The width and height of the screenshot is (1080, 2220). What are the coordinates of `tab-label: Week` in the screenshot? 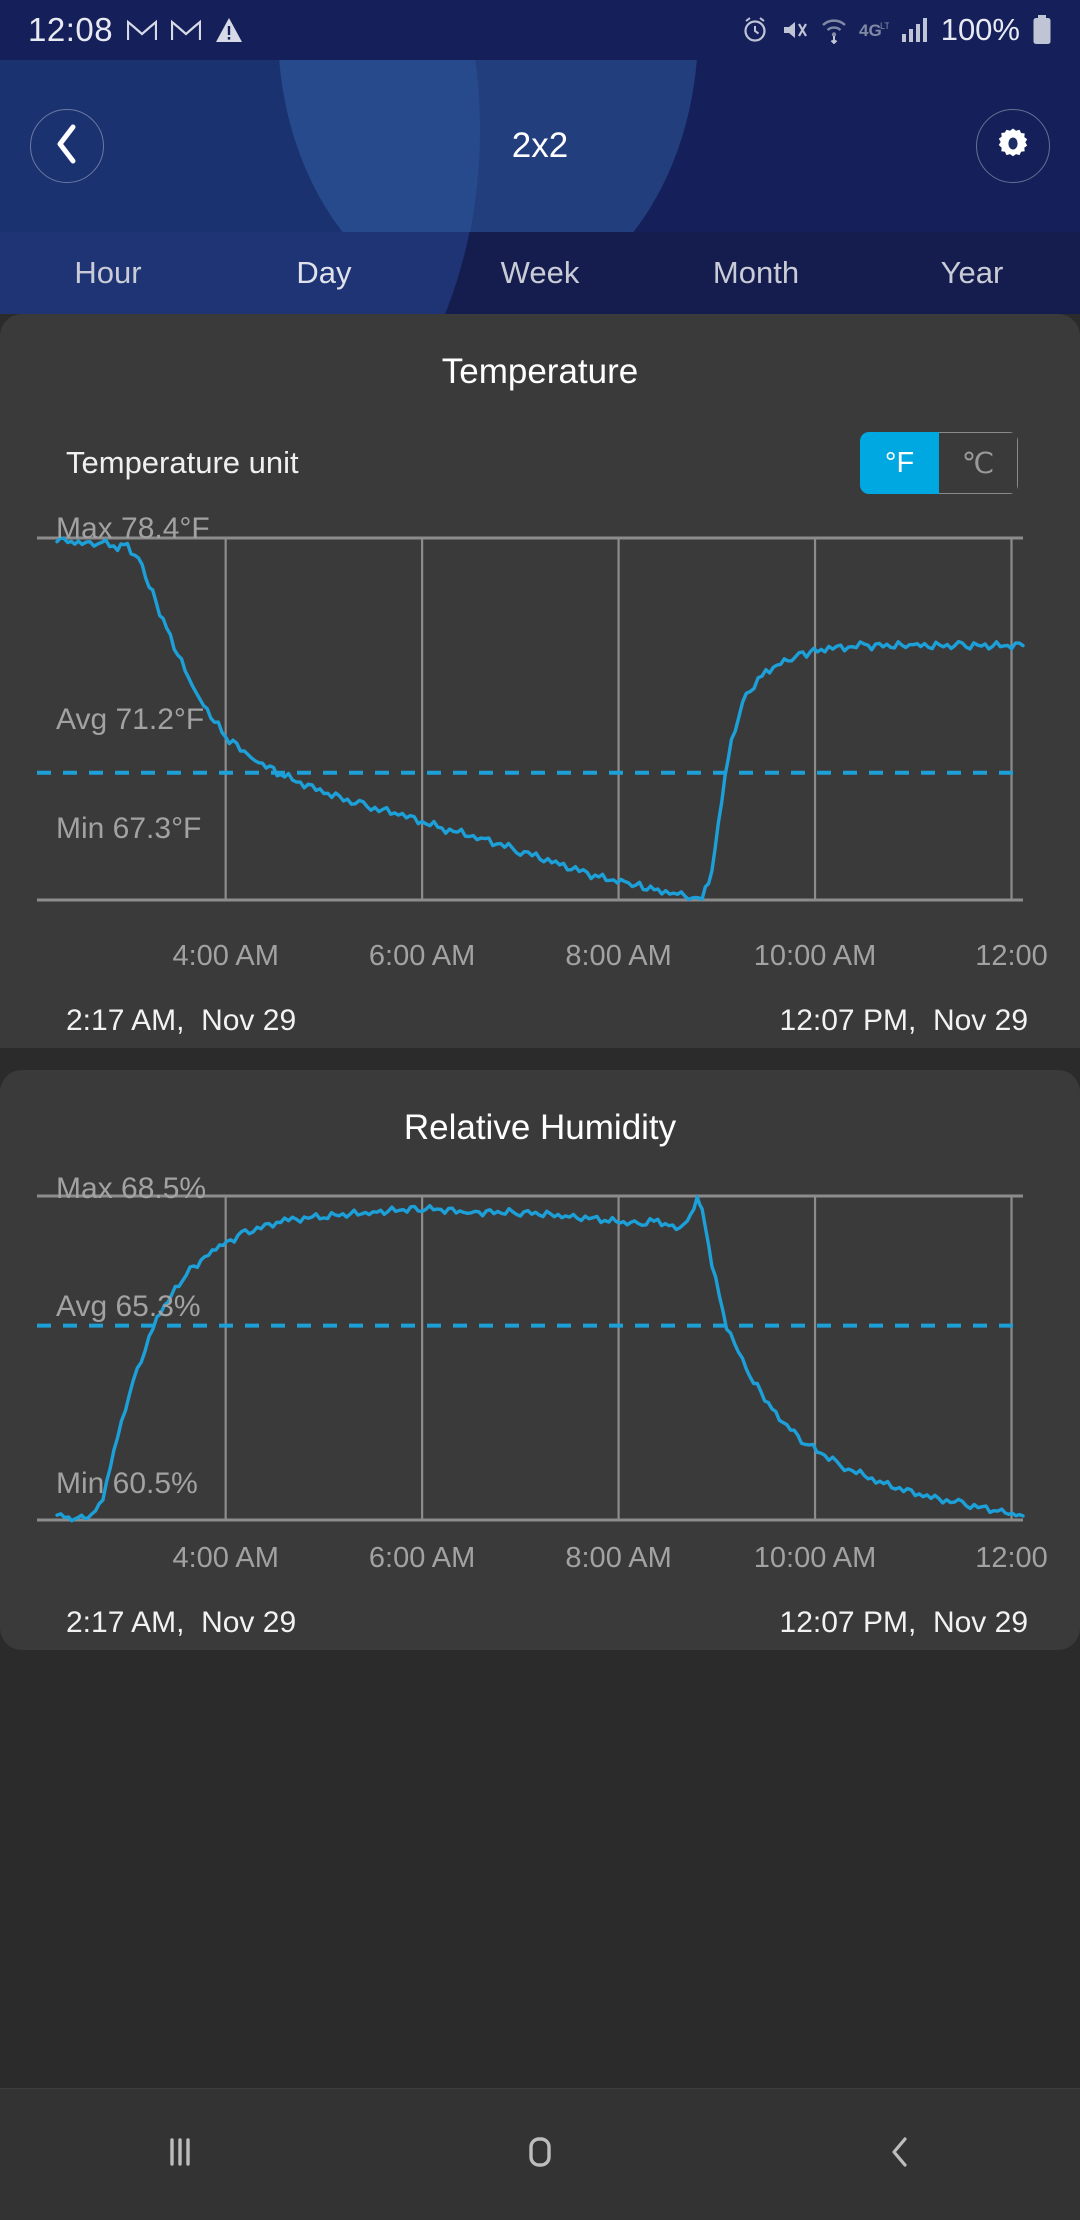 It's located at (540, 272).